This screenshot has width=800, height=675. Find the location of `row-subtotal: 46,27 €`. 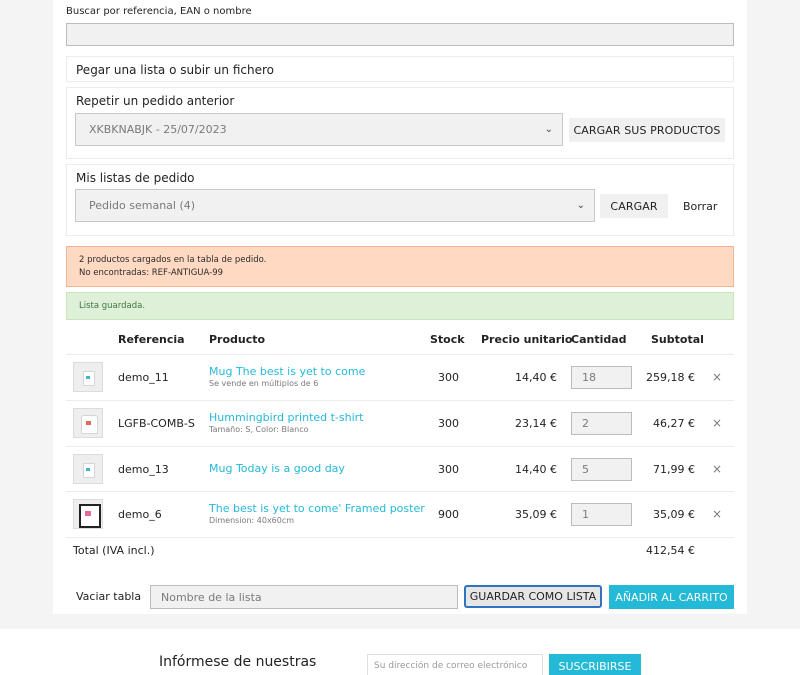

row-subtotal: 46,27 € is located at coordinates (674, 423).